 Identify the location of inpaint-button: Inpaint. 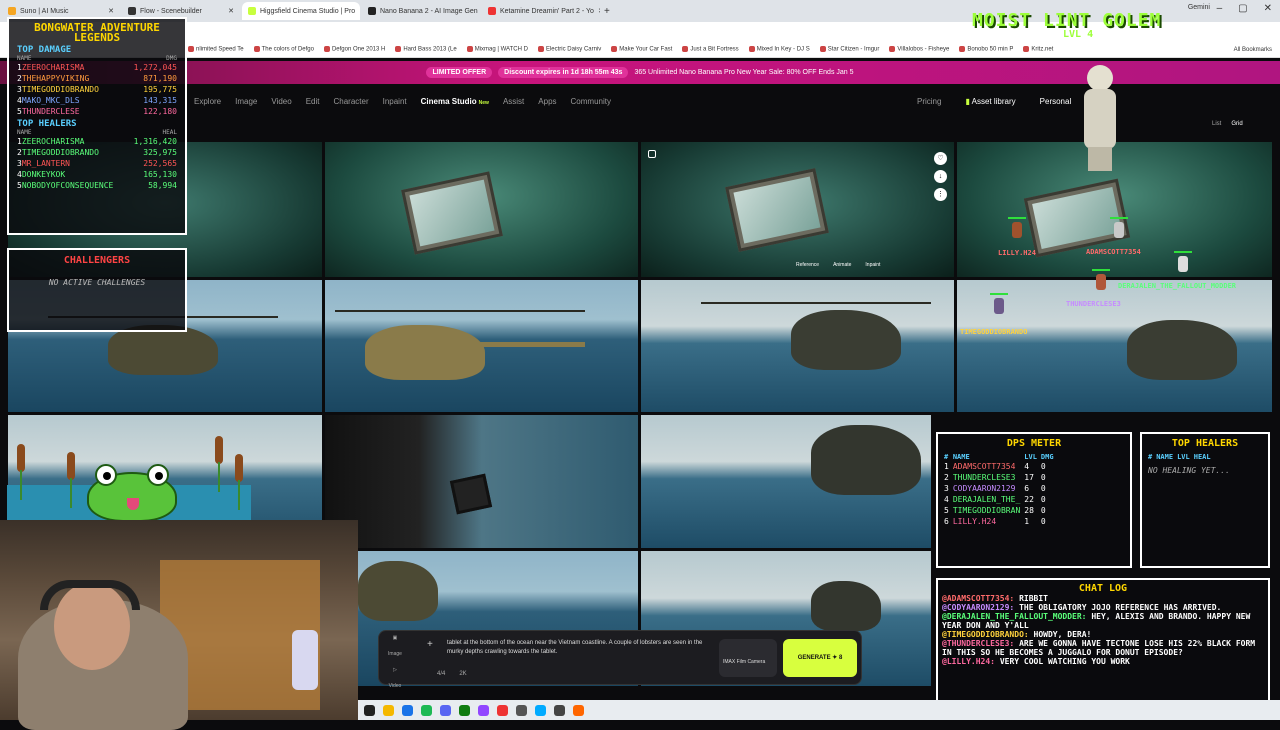
(872, 265).